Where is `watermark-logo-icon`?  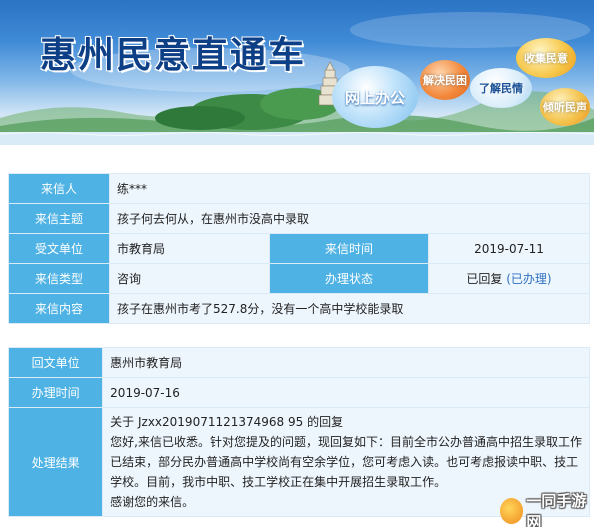 watermark-logo-icon is located at coordinates (512, 510).